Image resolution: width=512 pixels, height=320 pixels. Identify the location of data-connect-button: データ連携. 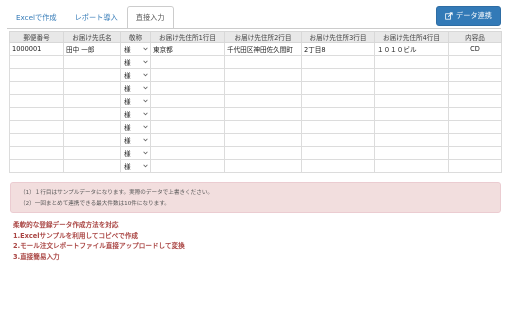
(468, 16).